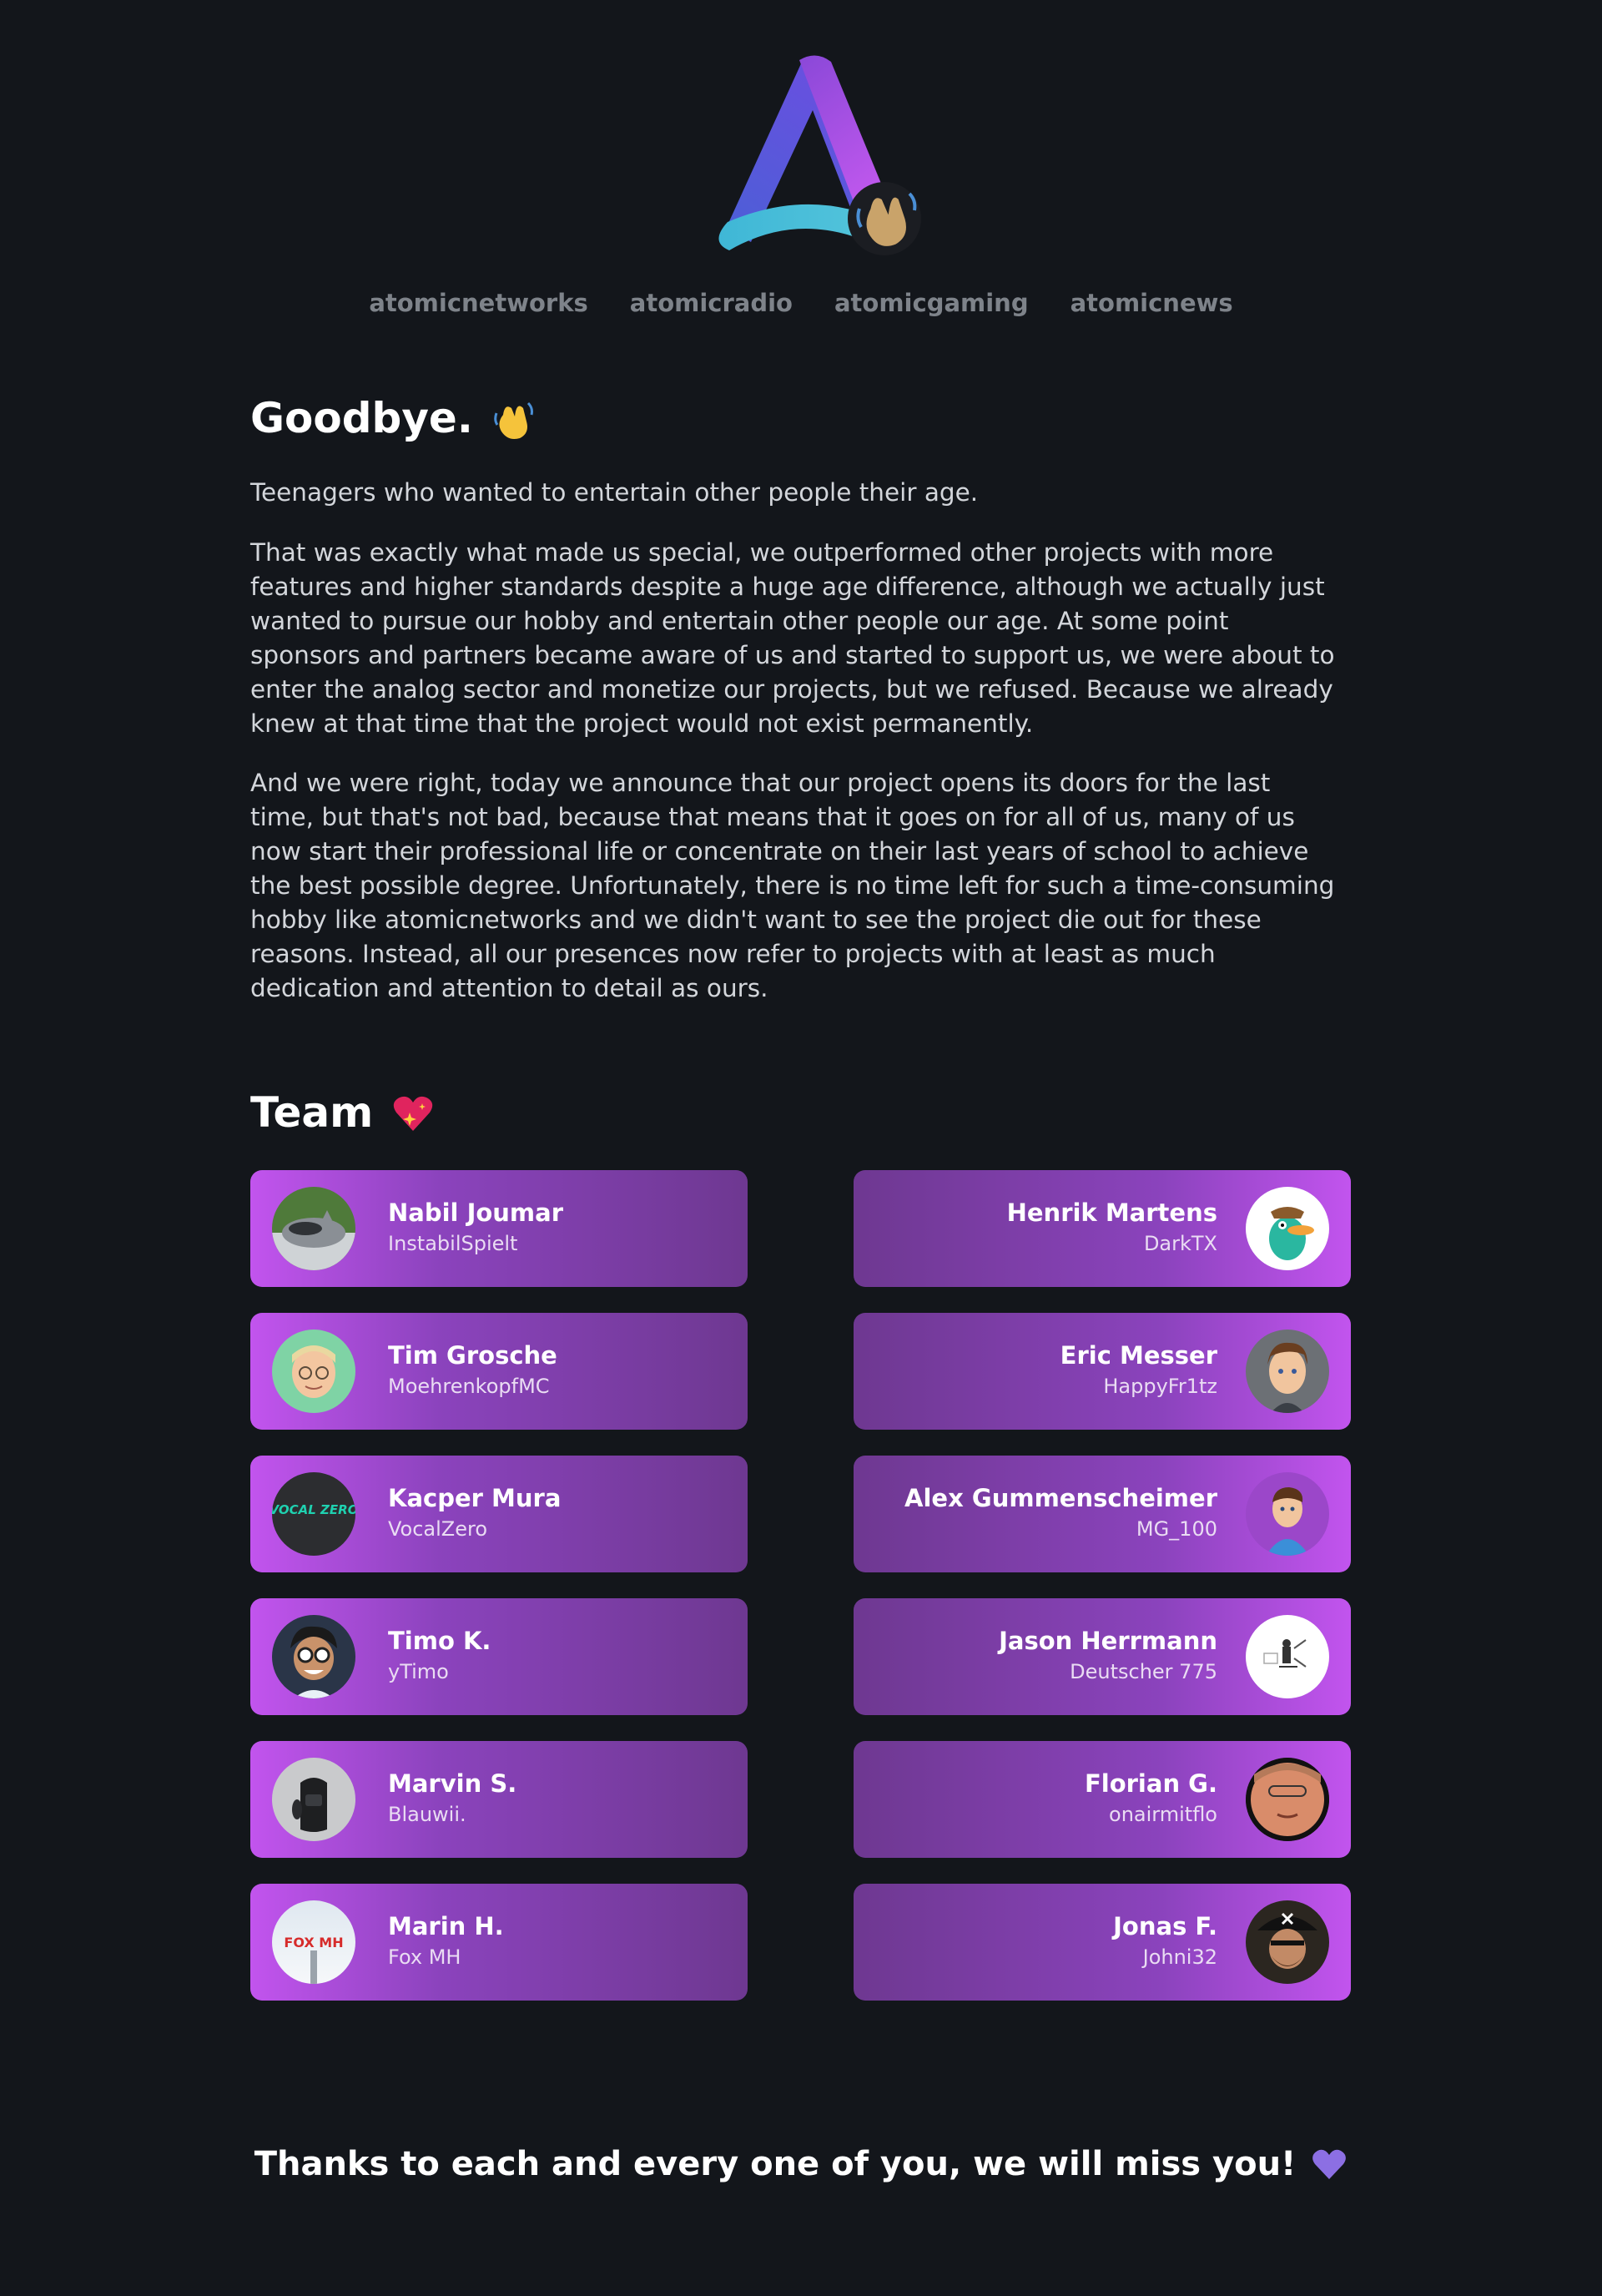  I want to click on team-card-eric-messer: Eric Messer HappyFr1tz, so click(1102, 1372).